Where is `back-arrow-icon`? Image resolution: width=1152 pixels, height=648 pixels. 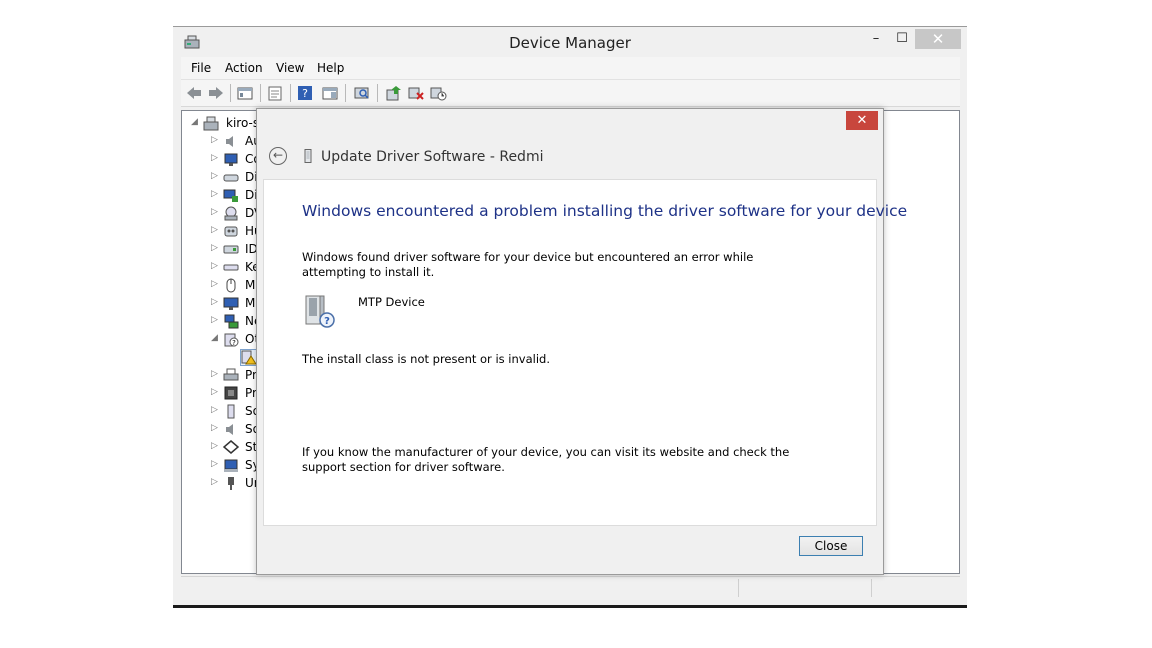 back-arrow-icon is located at coordinates (194, 93).